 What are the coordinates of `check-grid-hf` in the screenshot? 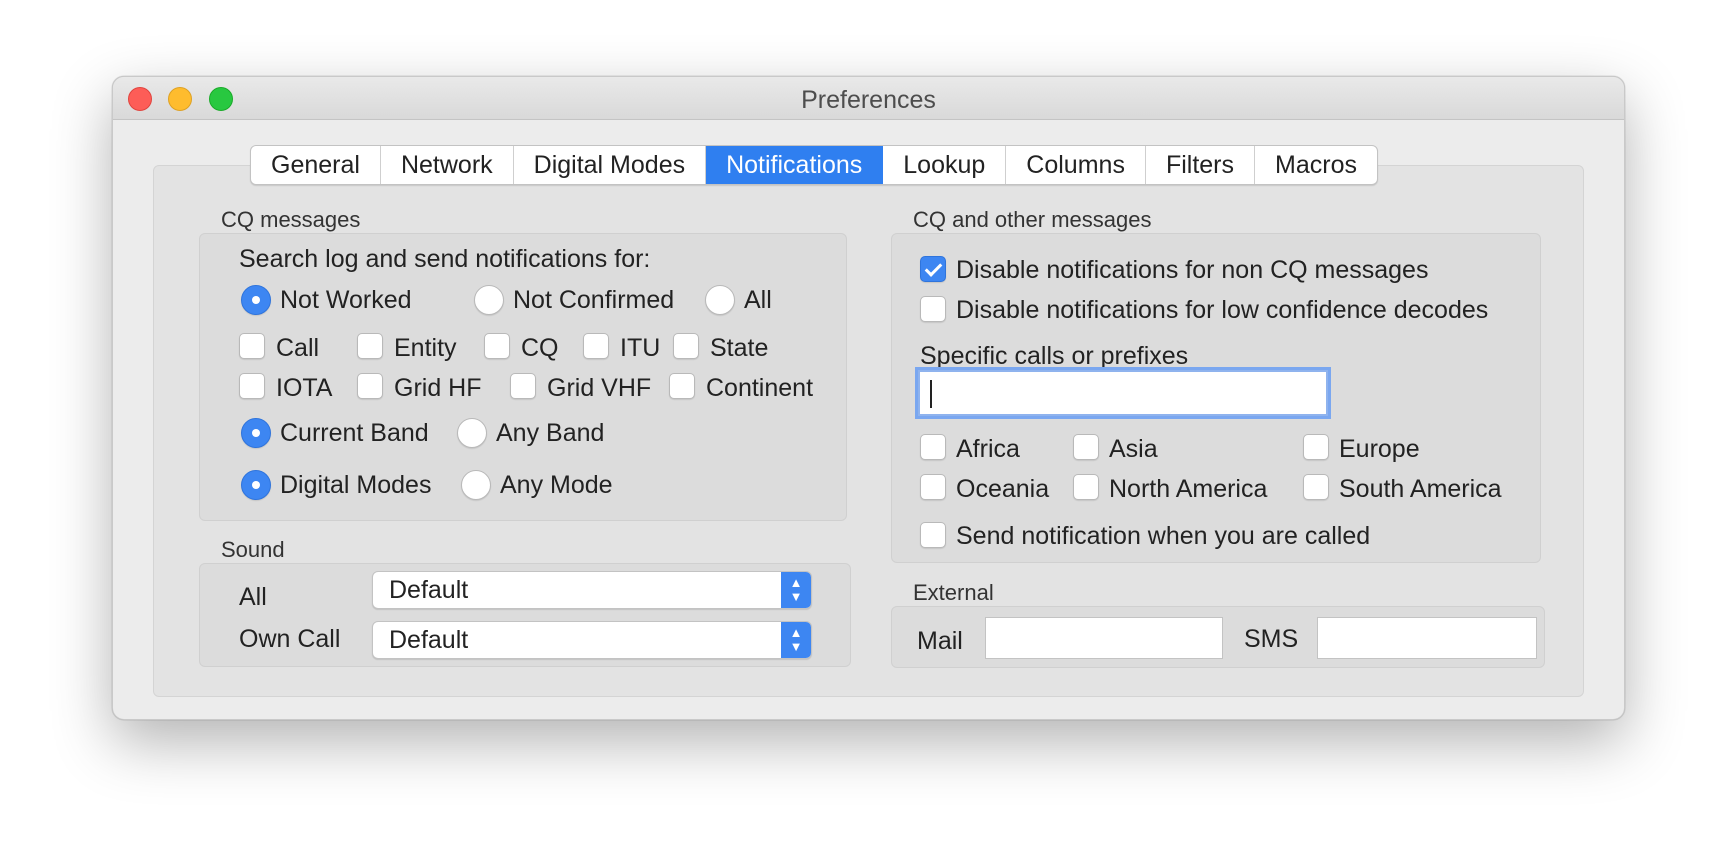 It's located at (370, 386).